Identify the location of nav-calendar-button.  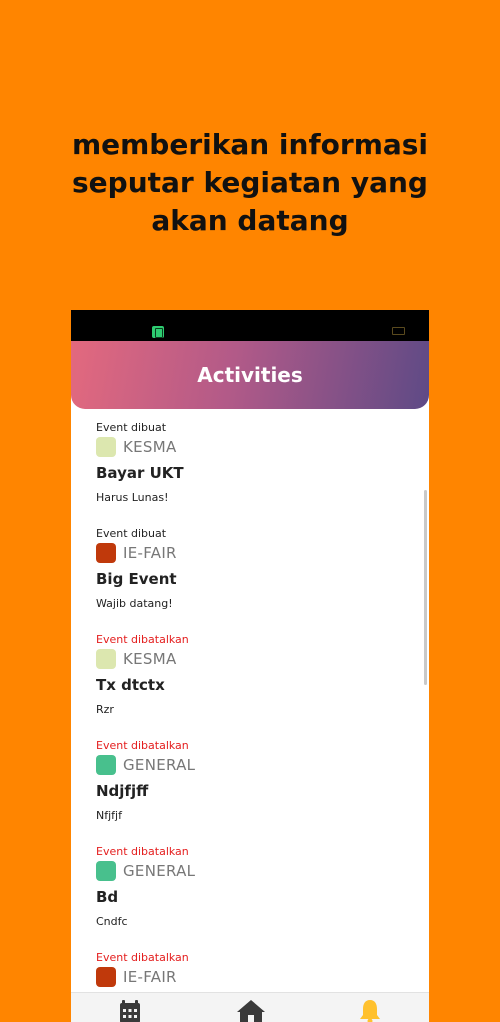
(130, 1010).